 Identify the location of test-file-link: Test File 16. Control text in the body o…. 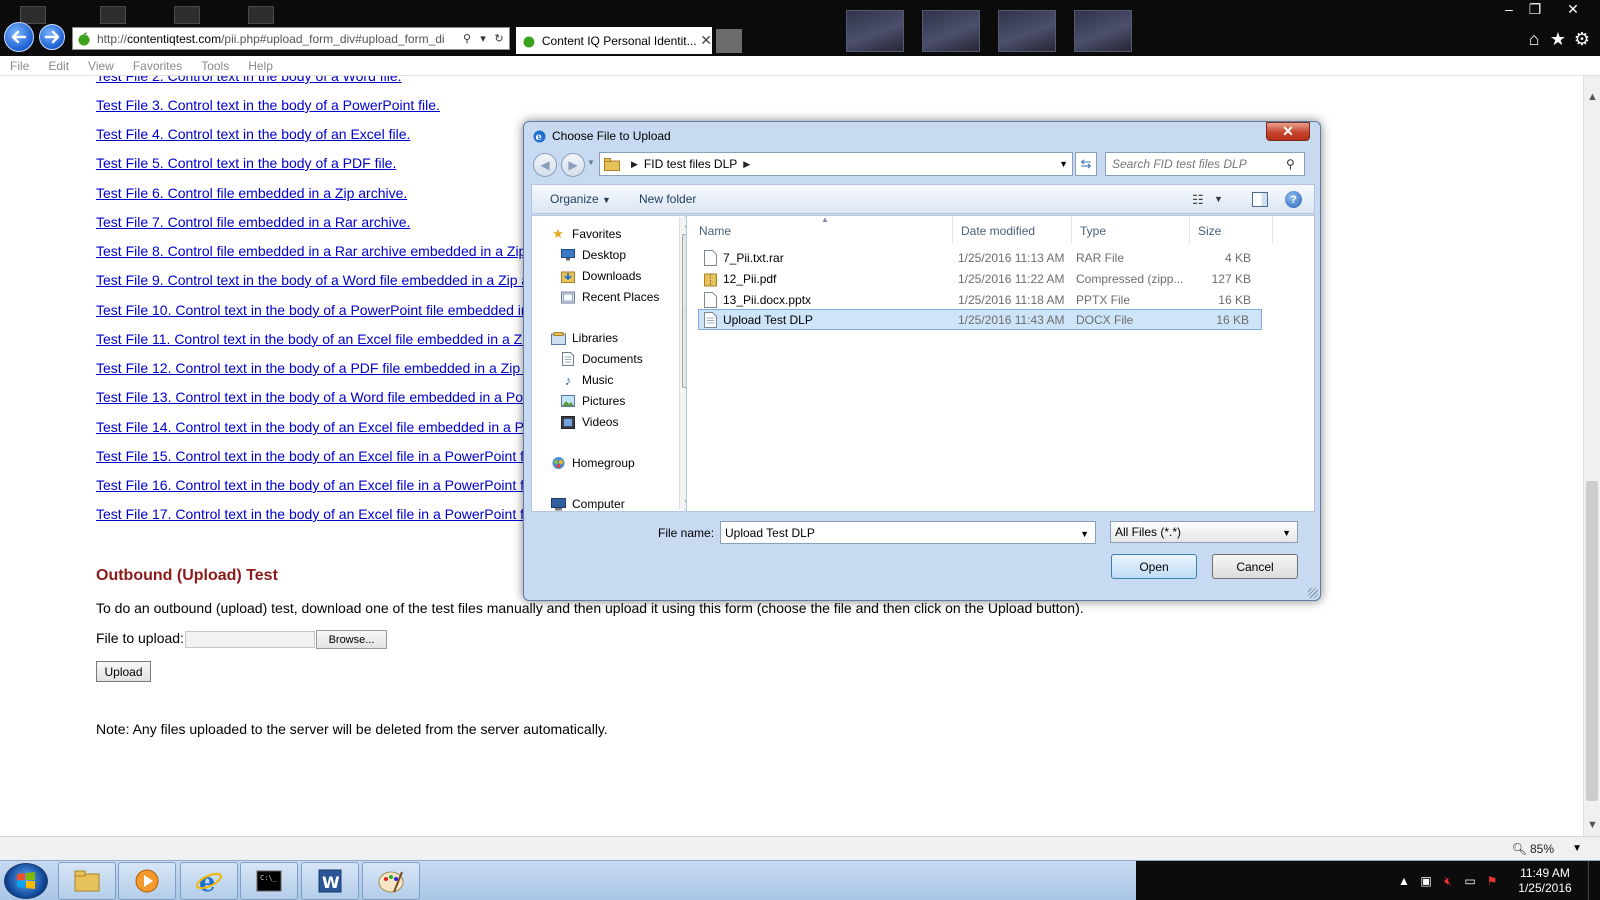
(313, 485).